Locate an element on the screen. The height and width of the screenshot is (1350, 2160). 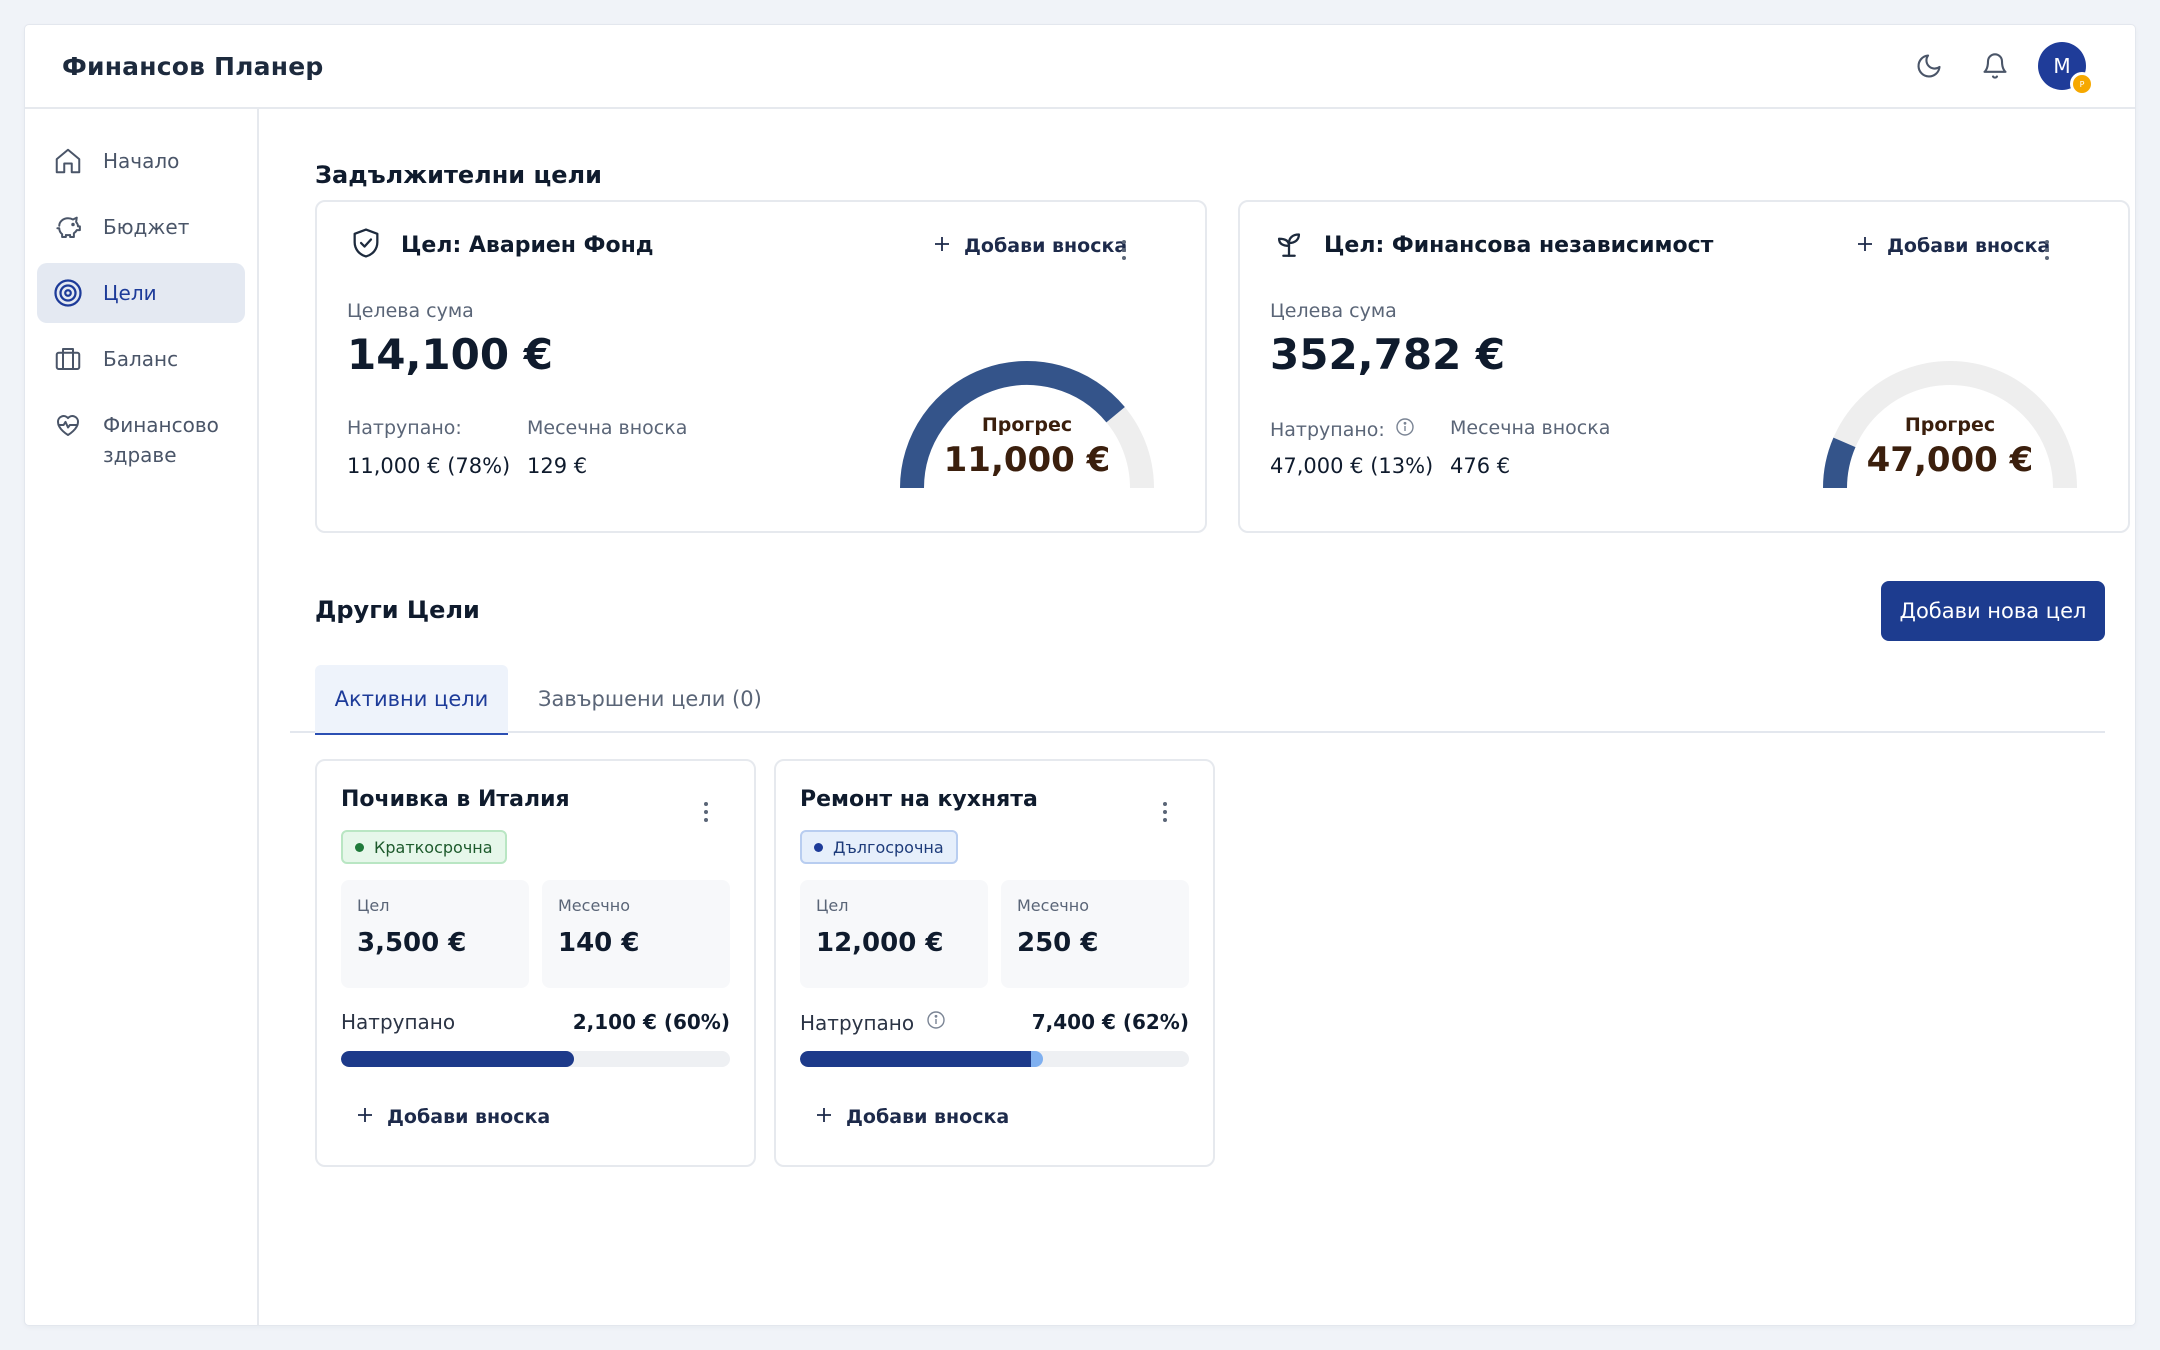
goal-title: Почивка в Италия is located at coordinates (455, 799).